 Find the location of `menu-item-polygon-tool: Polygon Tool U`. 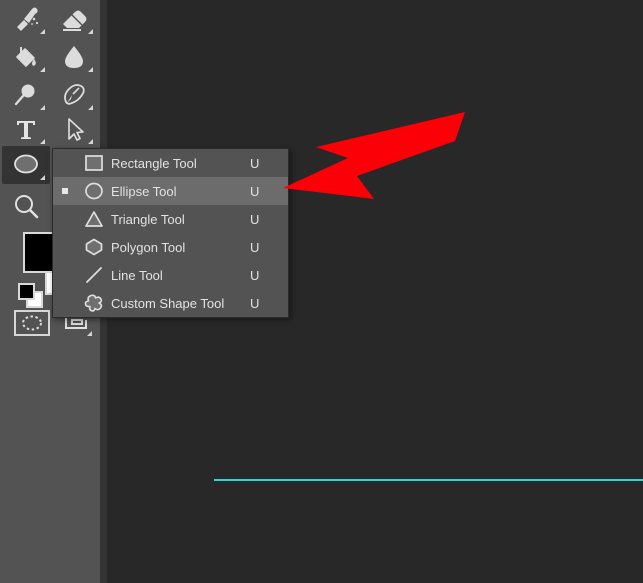

menu-item-polygon-tool: Polygon Tool U is located at coordinates (170, 247).